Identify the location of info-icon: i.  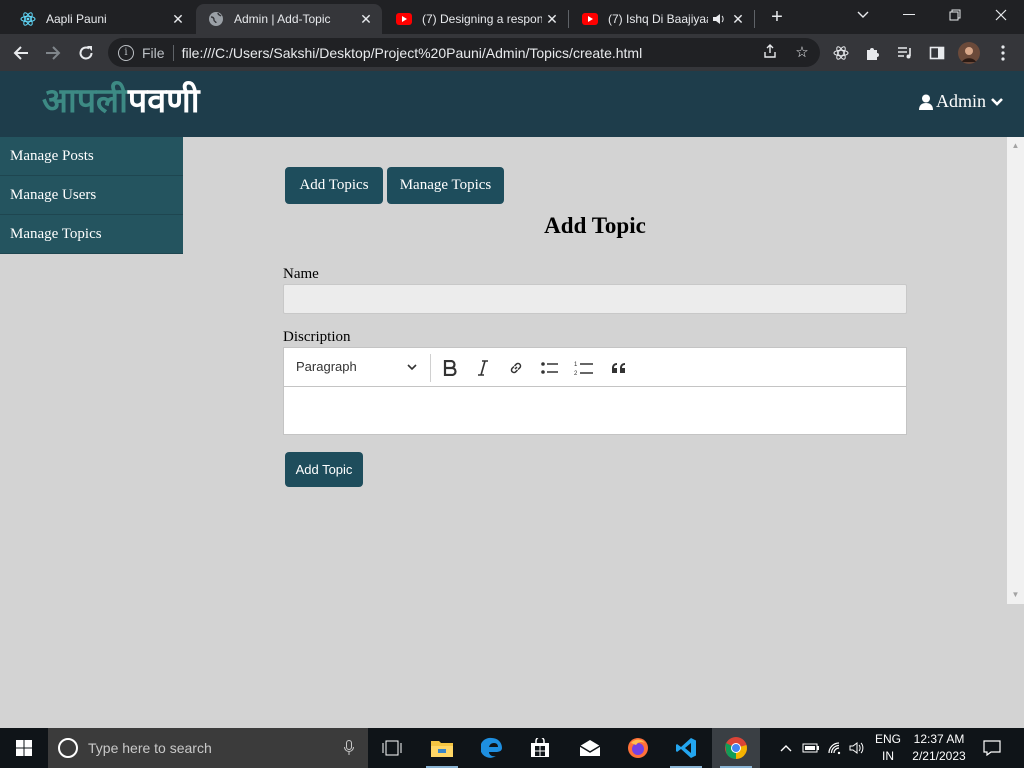
(126, 52).